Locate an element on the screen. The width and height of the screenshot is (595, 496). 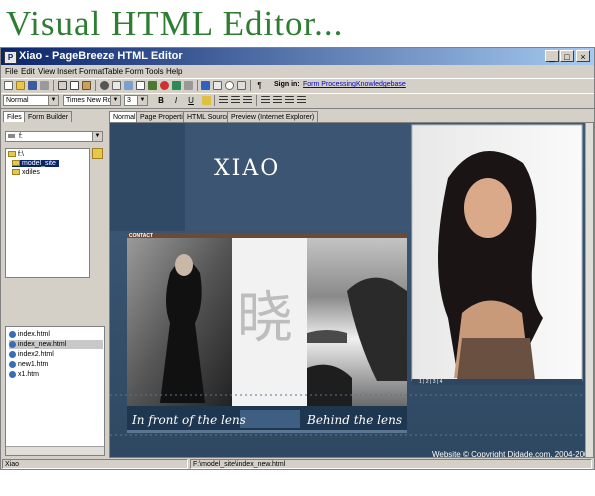
paste-icon is located at coordinates (86, 85).